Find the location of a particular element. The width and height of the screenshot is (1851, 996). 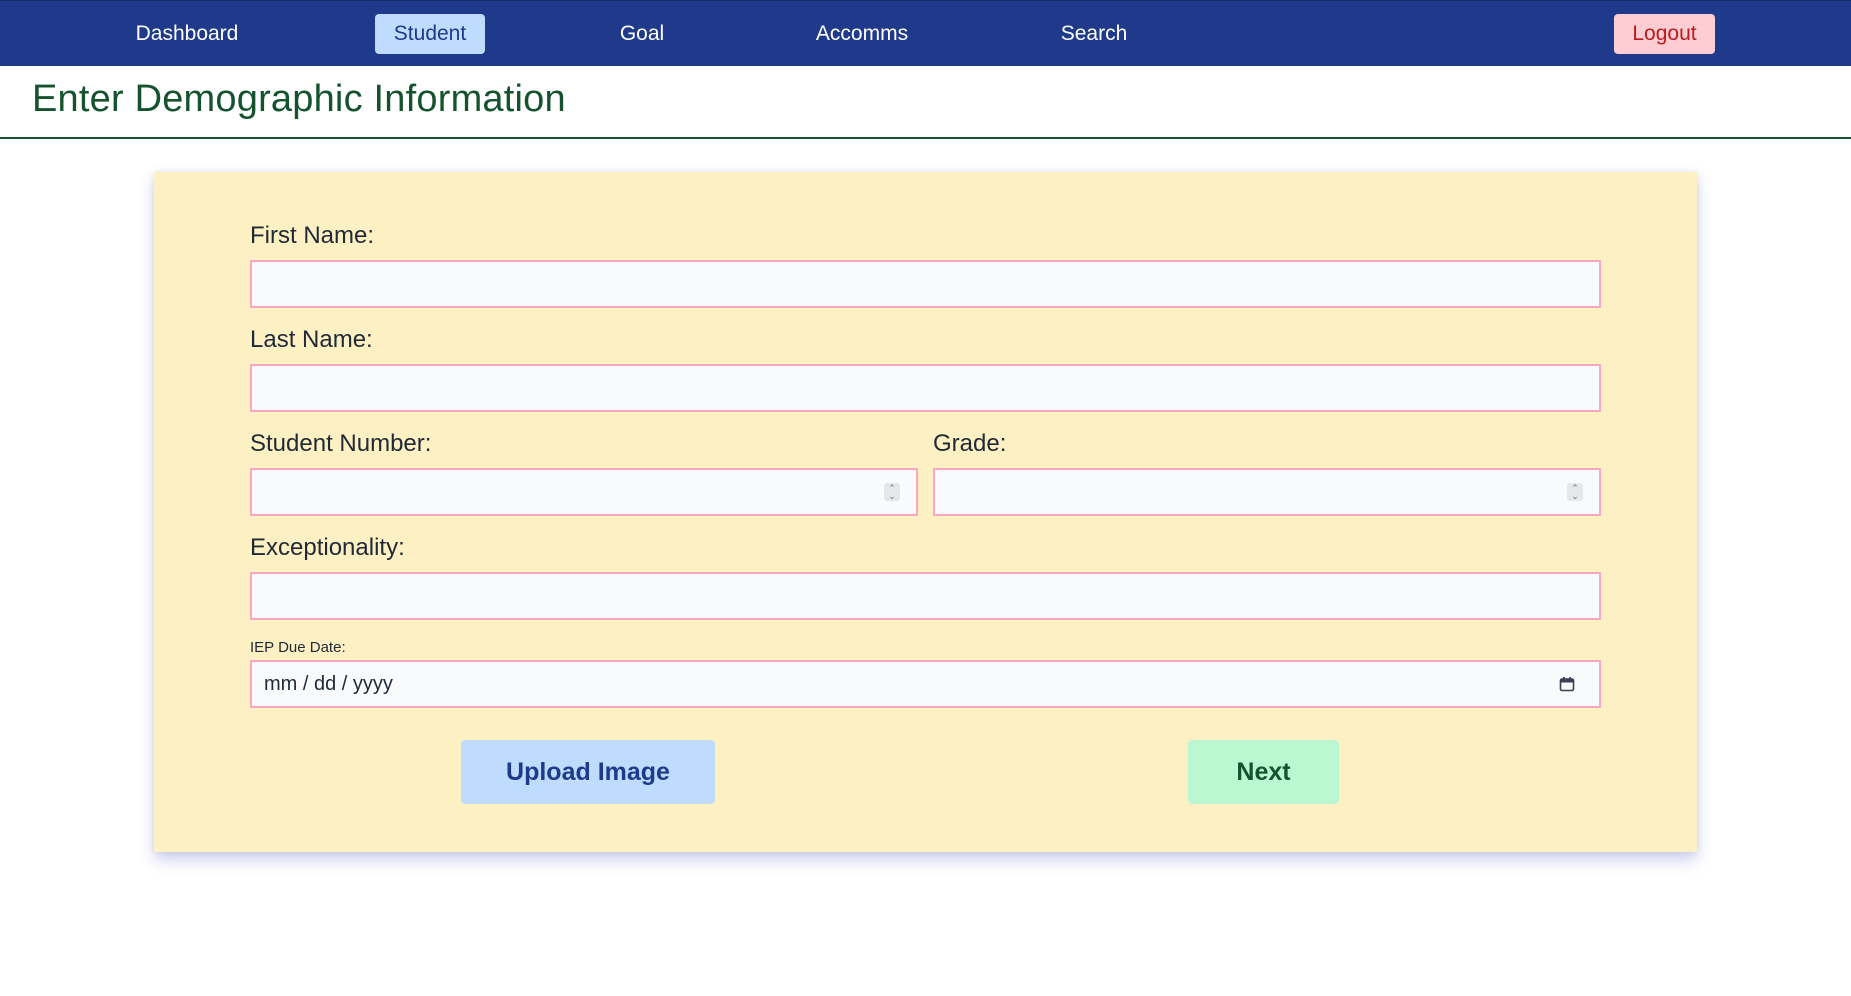

nav-goal: Goal is located at coordinates (642, 34).